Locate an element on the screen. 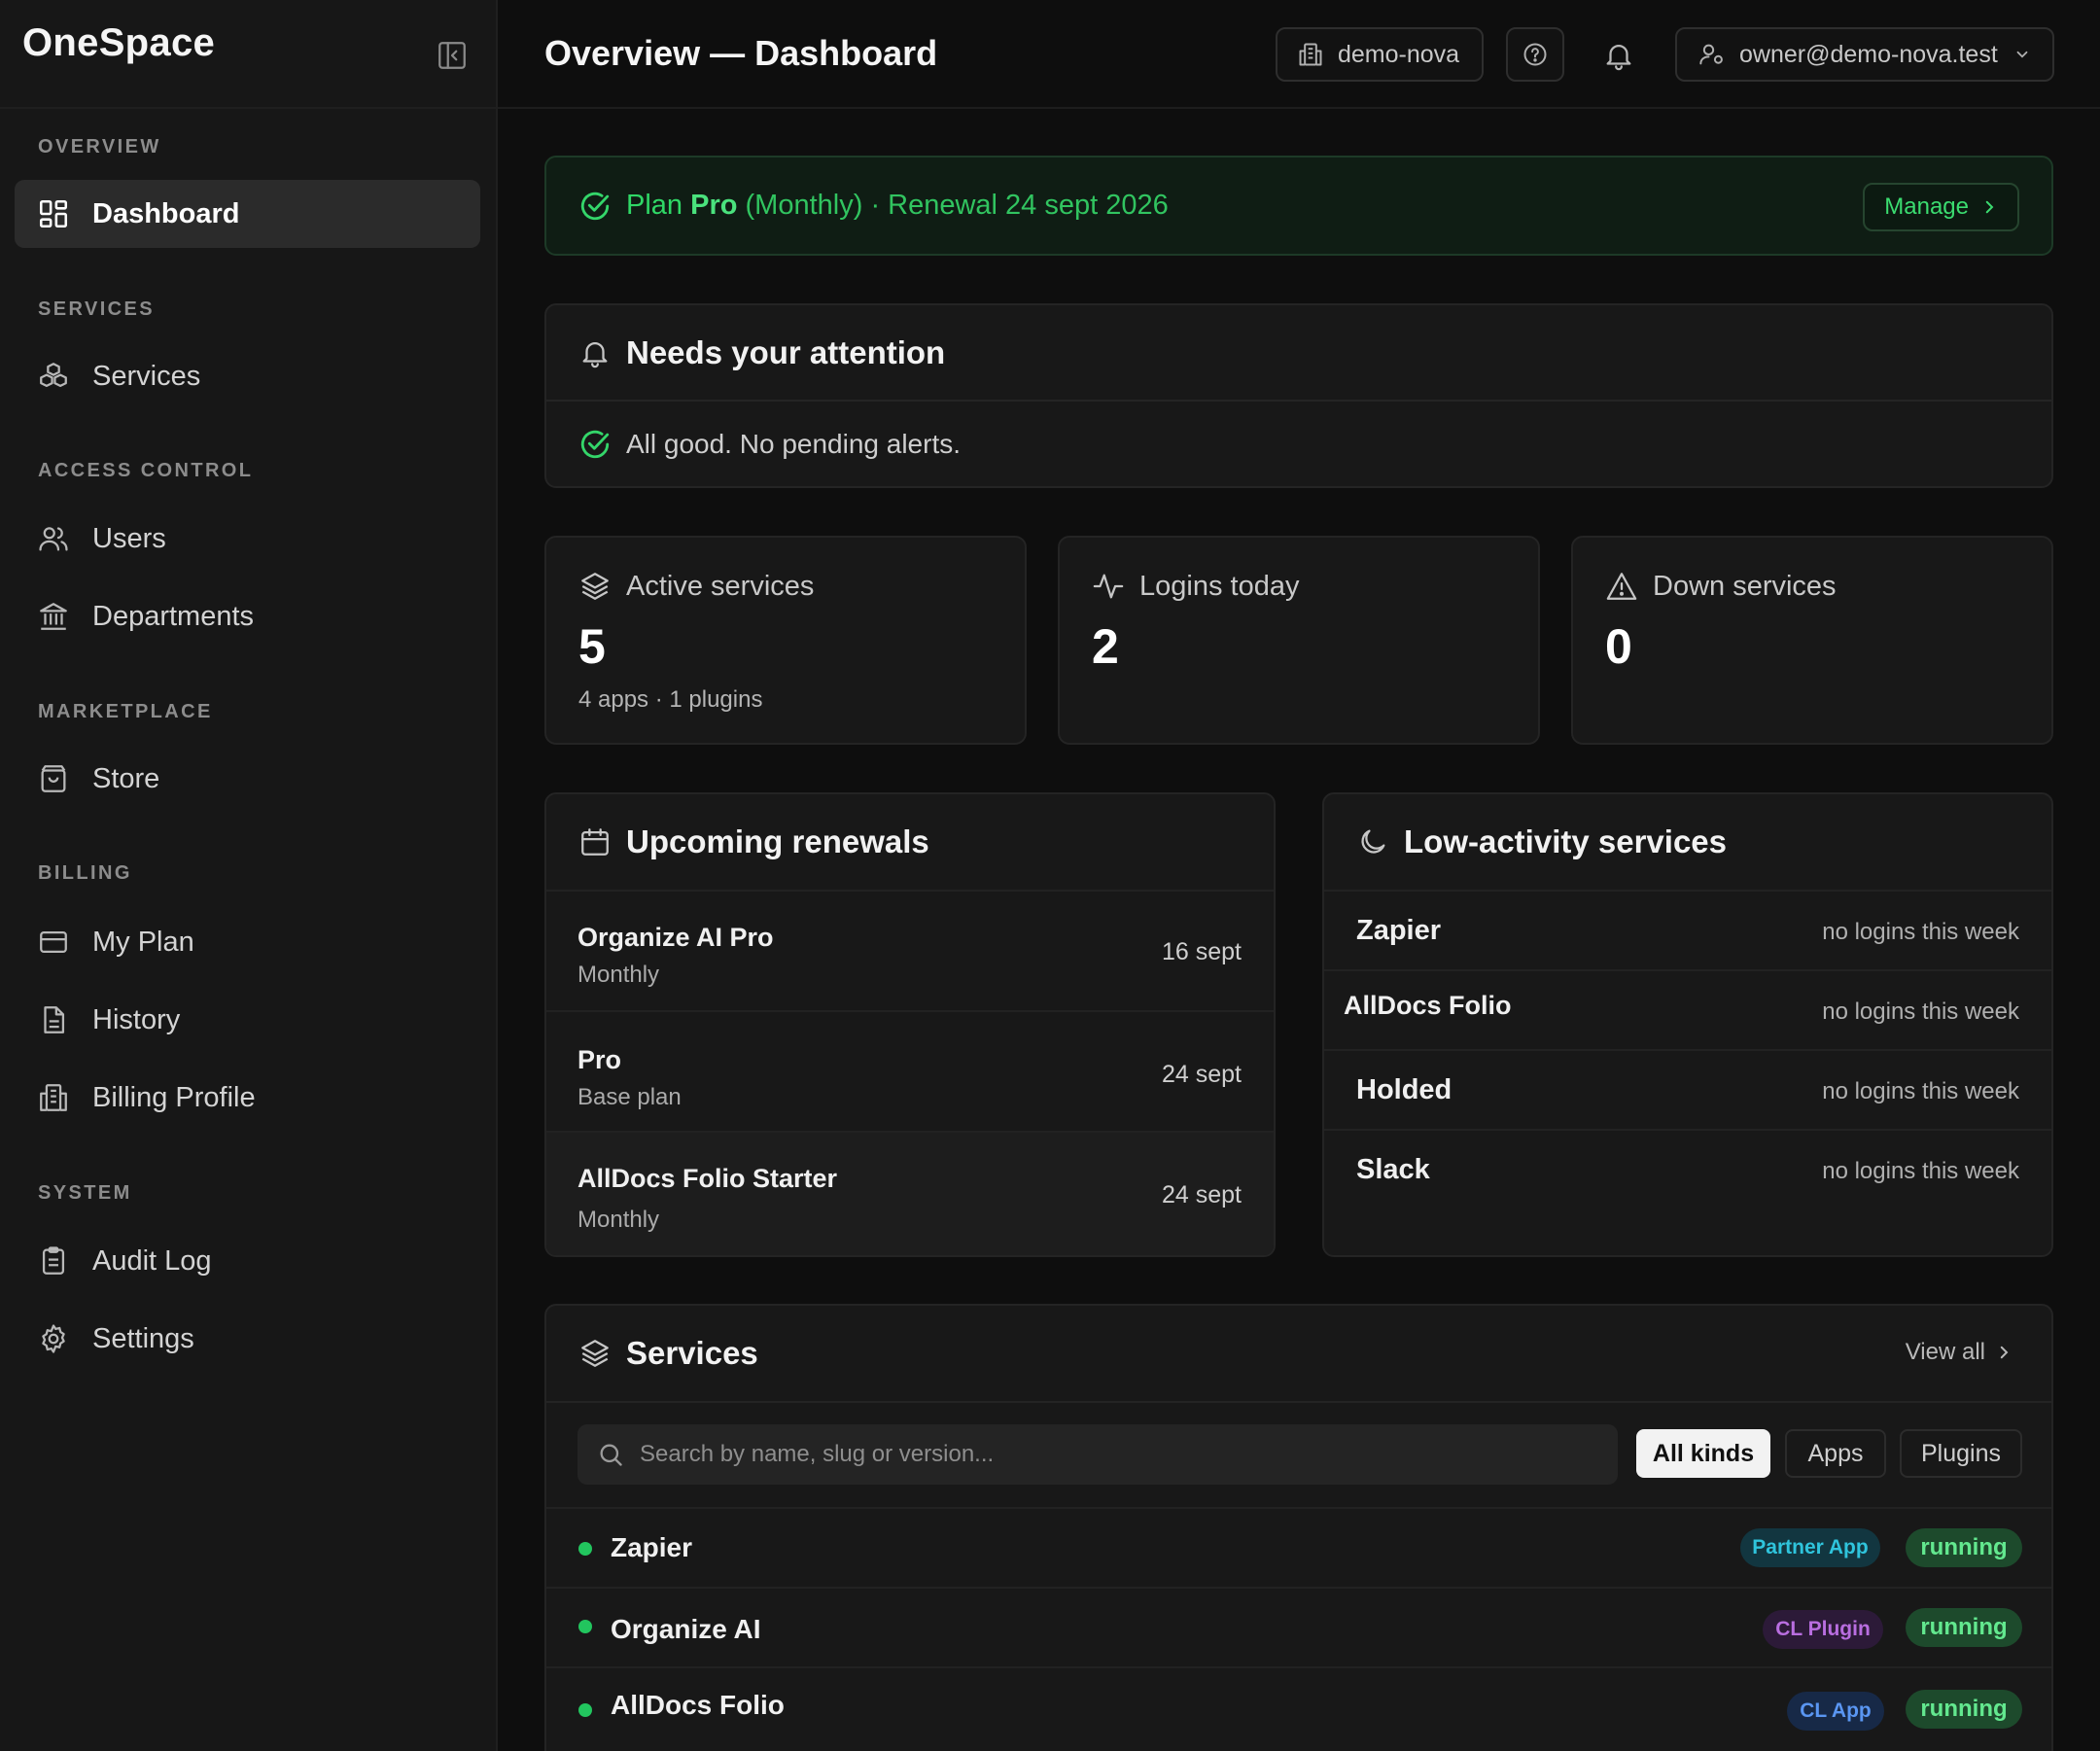 This screenshot has height=1751, width=2100. plan-prefix: Plan is located at coordinates (654, 205).